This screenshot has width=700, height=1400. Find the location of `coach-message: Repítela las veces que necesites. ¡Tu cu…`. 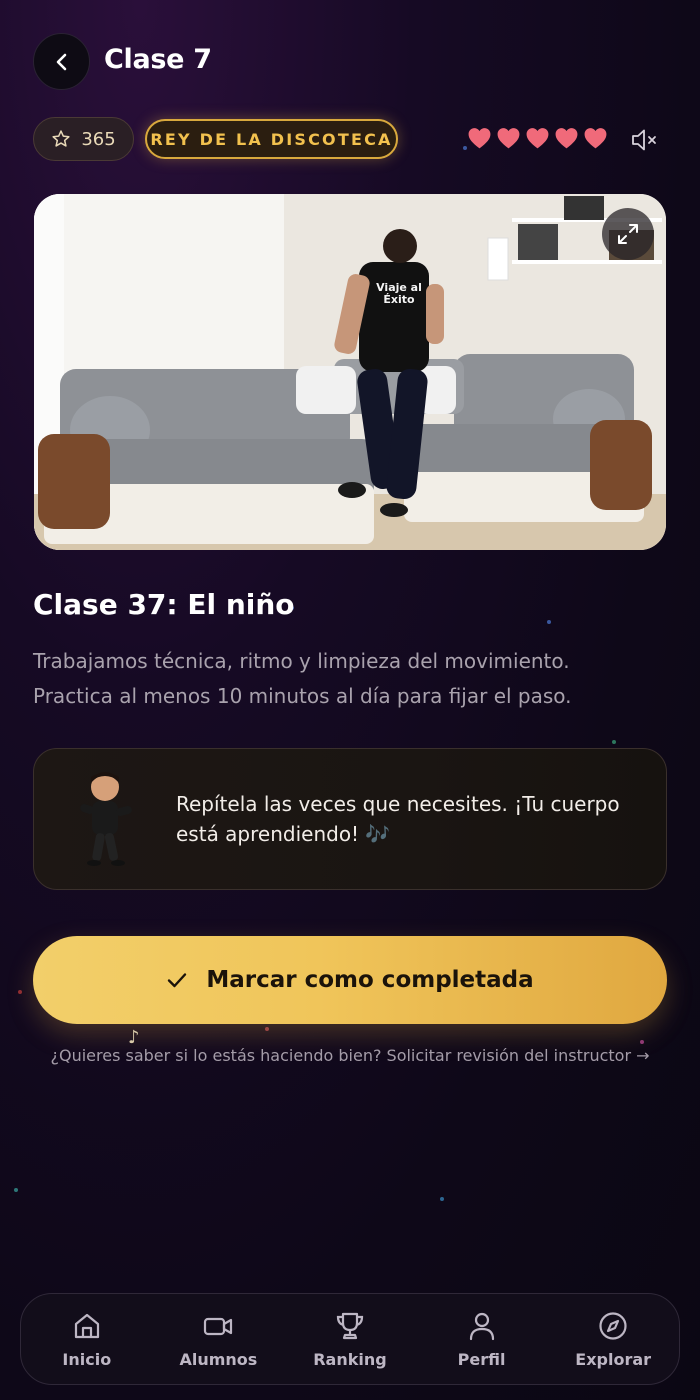

coach-message: Repítela las veces que necesites. ¡Tu cu… is located at coordinates (398, 819).